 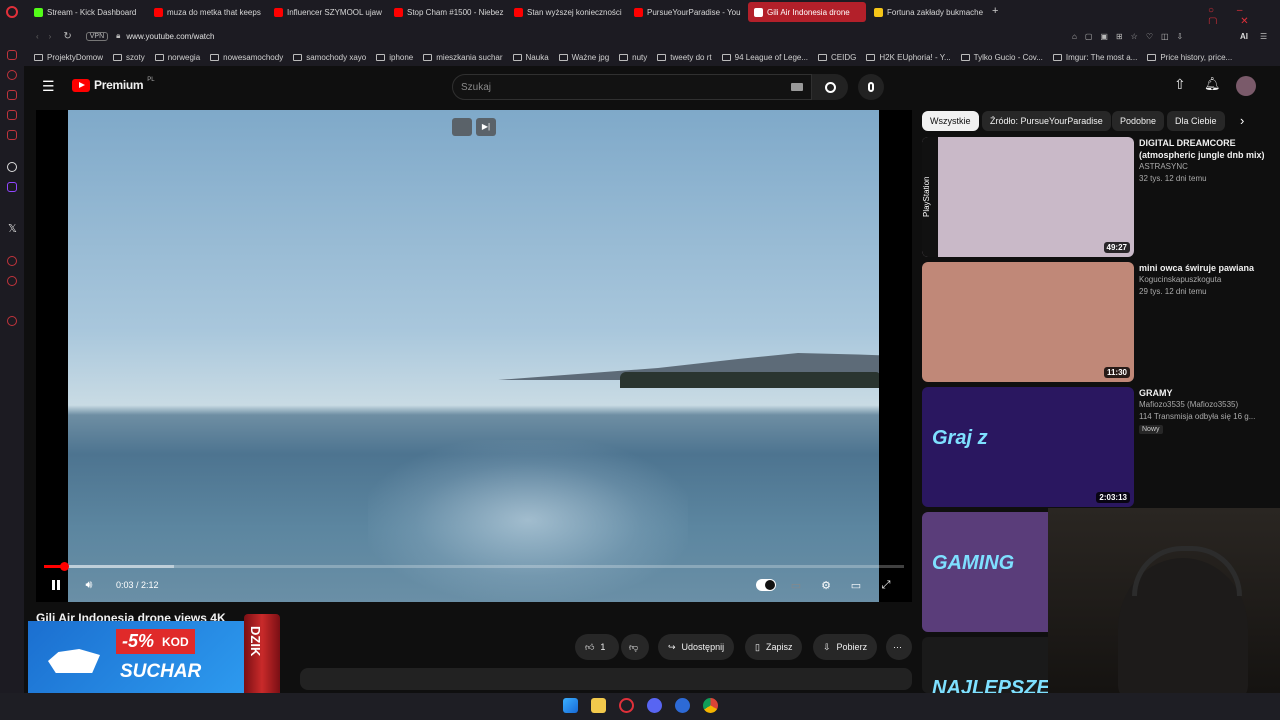 What do you see at coordinates (796, 585) in the screenshot?
I see `subtitles-icon: ▭` at bounding box center [796, 585].